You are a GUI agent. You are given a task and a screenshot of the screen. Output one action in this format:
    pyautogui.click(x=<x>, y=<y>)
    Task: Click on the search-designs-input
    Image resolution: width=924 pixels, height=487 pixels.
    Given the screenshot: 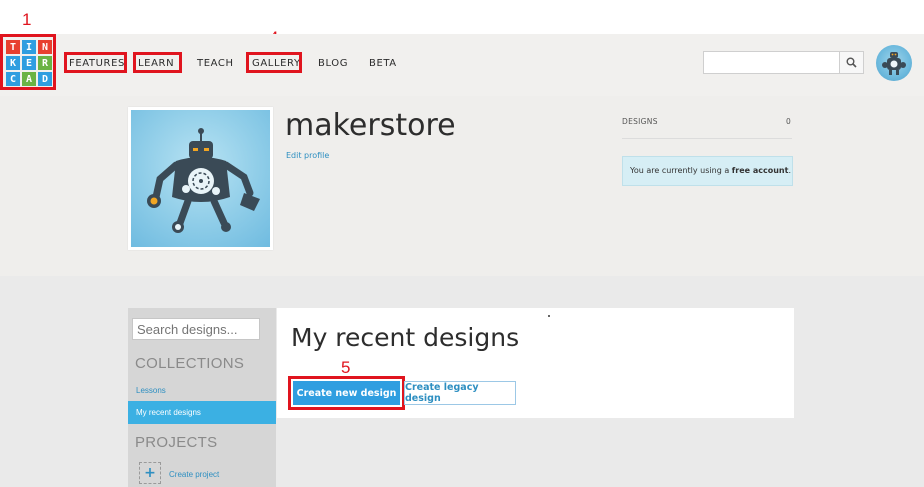 What is the action you would take?
    pyautogui.click(x=196, y=329)
    